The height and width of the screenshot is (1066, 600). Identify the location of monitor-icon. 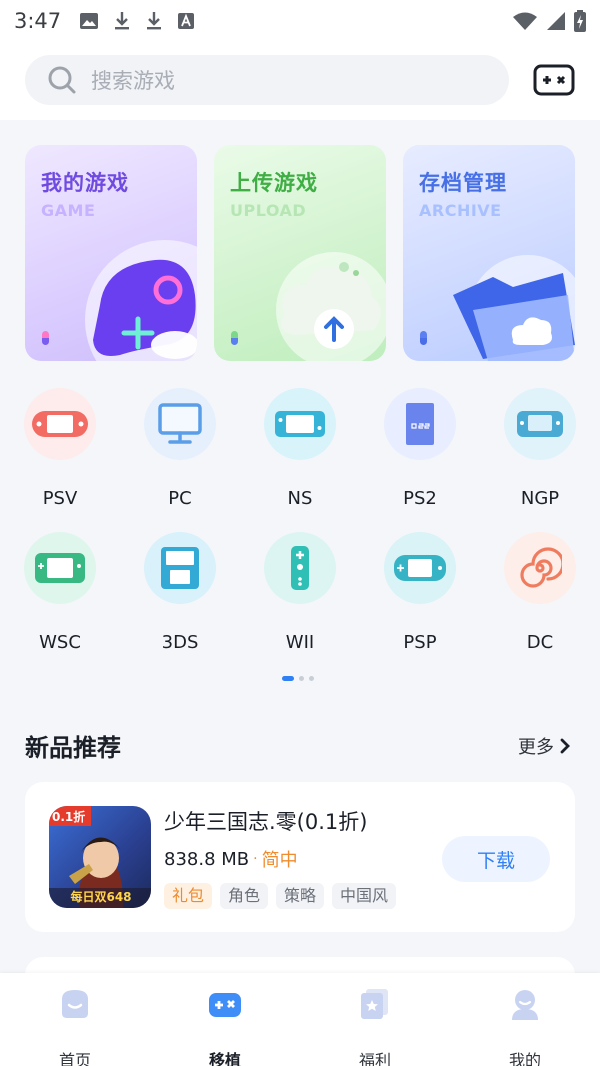
(180, 423).